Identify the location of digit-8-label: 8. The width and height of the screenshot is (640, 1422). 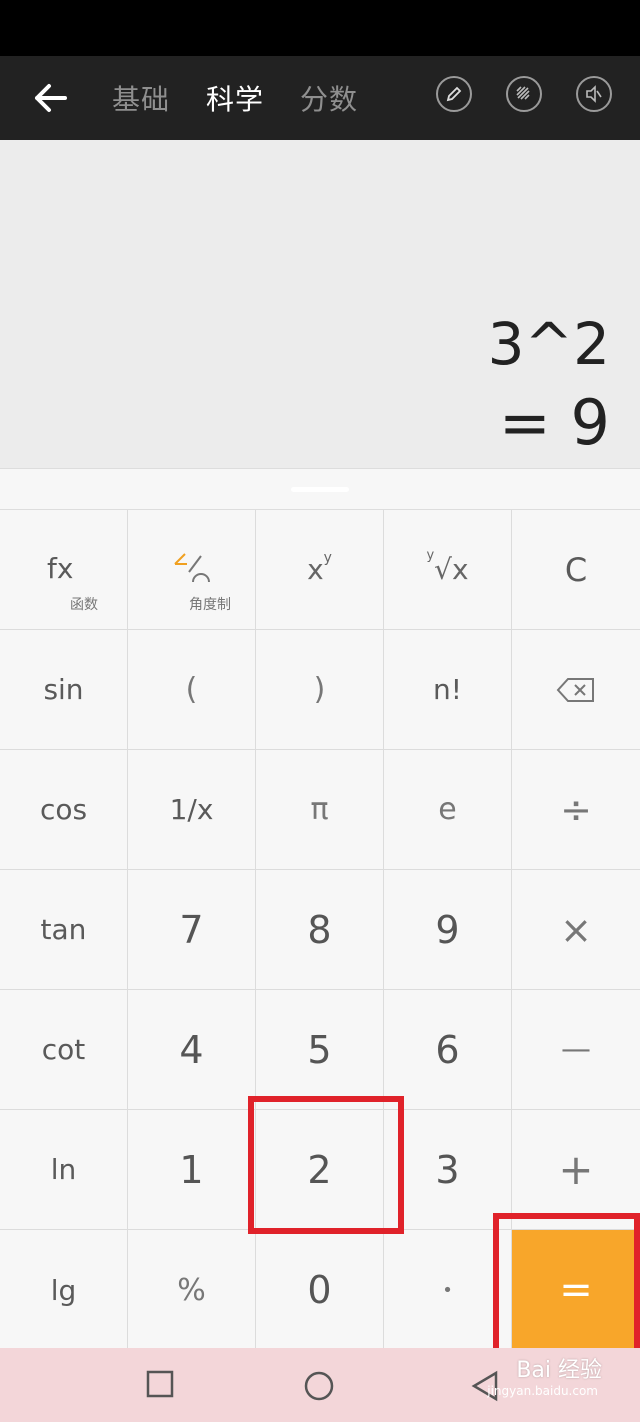
(319, 929).